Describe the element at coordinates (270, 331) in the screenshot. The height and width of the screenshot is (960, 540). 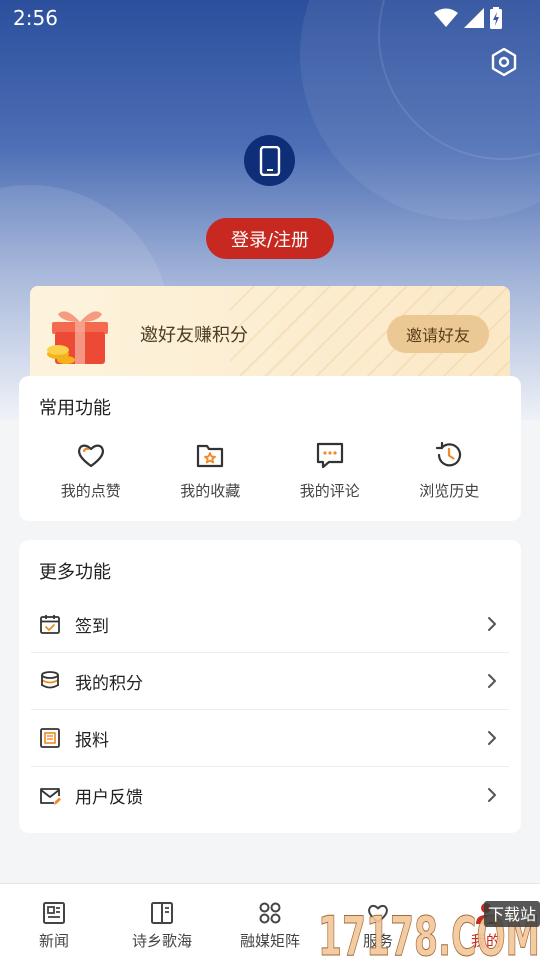
I see `invite-banner: 邀好友赚积分 邀请好友` at that location.